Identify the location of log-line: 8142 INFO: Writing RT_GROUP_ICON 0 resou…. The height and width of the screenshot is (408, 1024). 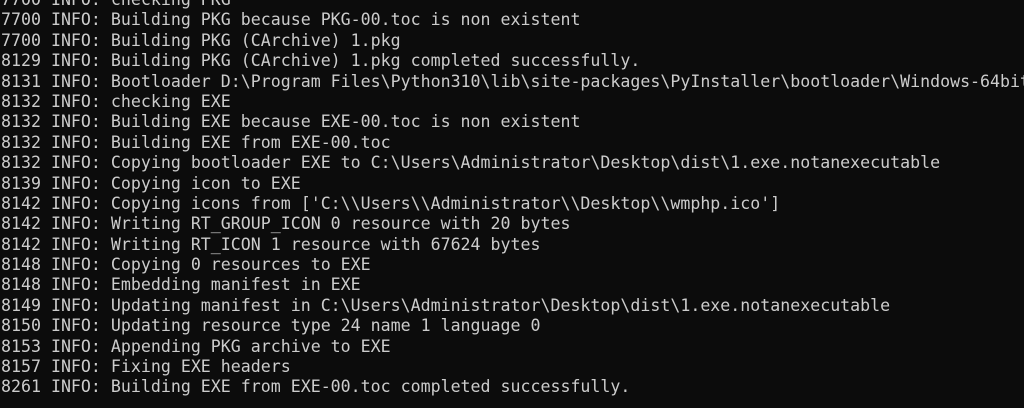
(286, 224).